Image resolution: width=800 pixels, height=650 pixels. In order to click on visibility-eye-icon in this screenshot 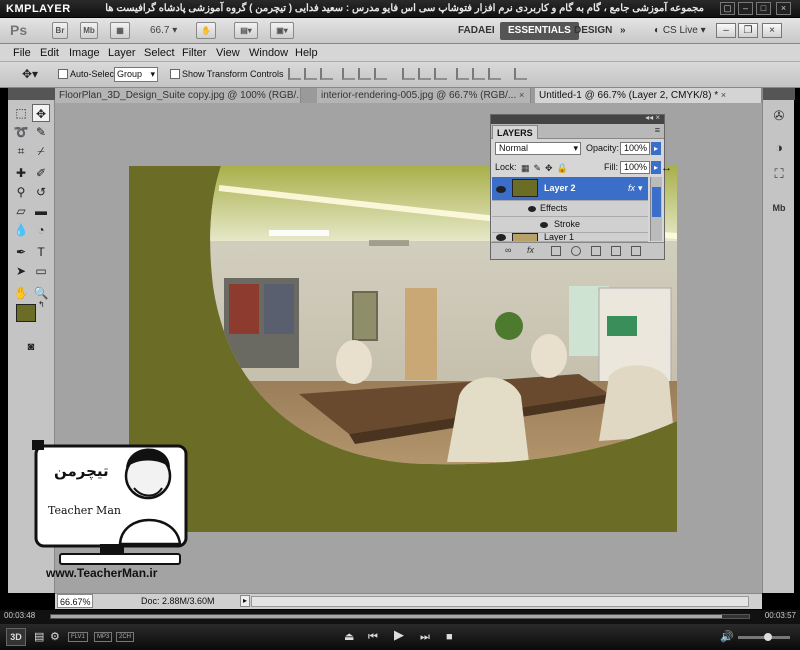, I will do `click(501, 237)`.